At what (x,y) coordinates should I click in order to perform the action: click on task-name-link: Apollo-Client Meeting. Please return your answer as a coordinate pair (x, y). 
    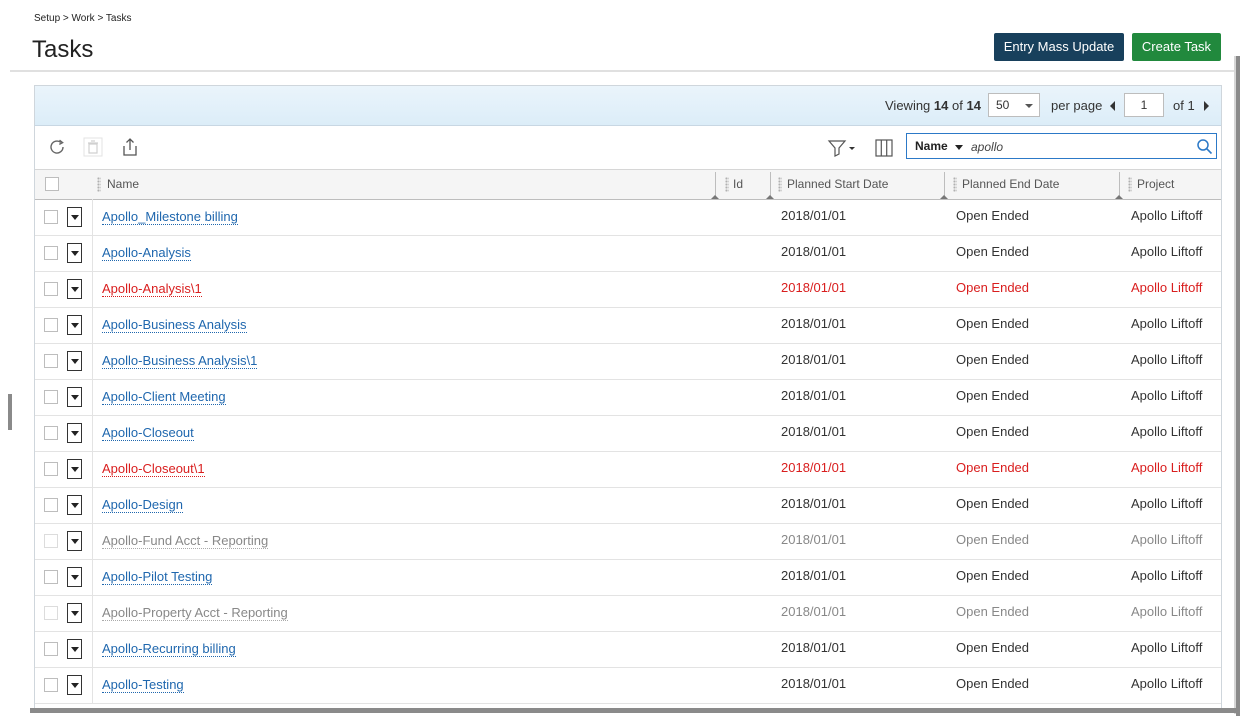
    Looking at the image, I should click on (164, 397).